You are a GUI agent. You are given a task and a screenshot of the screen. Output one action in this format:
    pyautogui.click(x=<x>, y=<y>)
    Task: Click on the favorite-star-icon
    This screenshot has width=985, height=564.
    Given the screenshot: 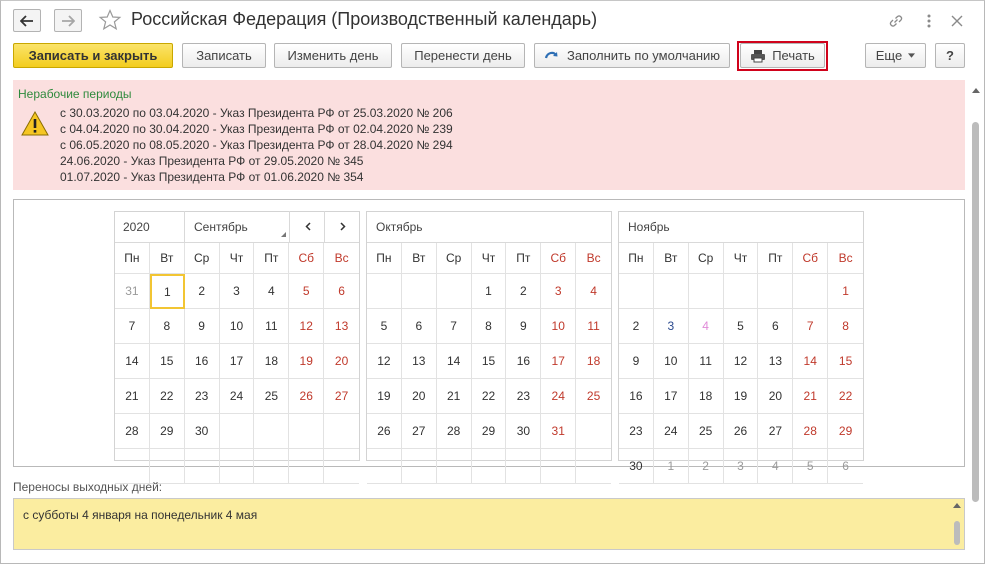 What is the action you would take?
    pyautogui.click(x=110, y=20)
    